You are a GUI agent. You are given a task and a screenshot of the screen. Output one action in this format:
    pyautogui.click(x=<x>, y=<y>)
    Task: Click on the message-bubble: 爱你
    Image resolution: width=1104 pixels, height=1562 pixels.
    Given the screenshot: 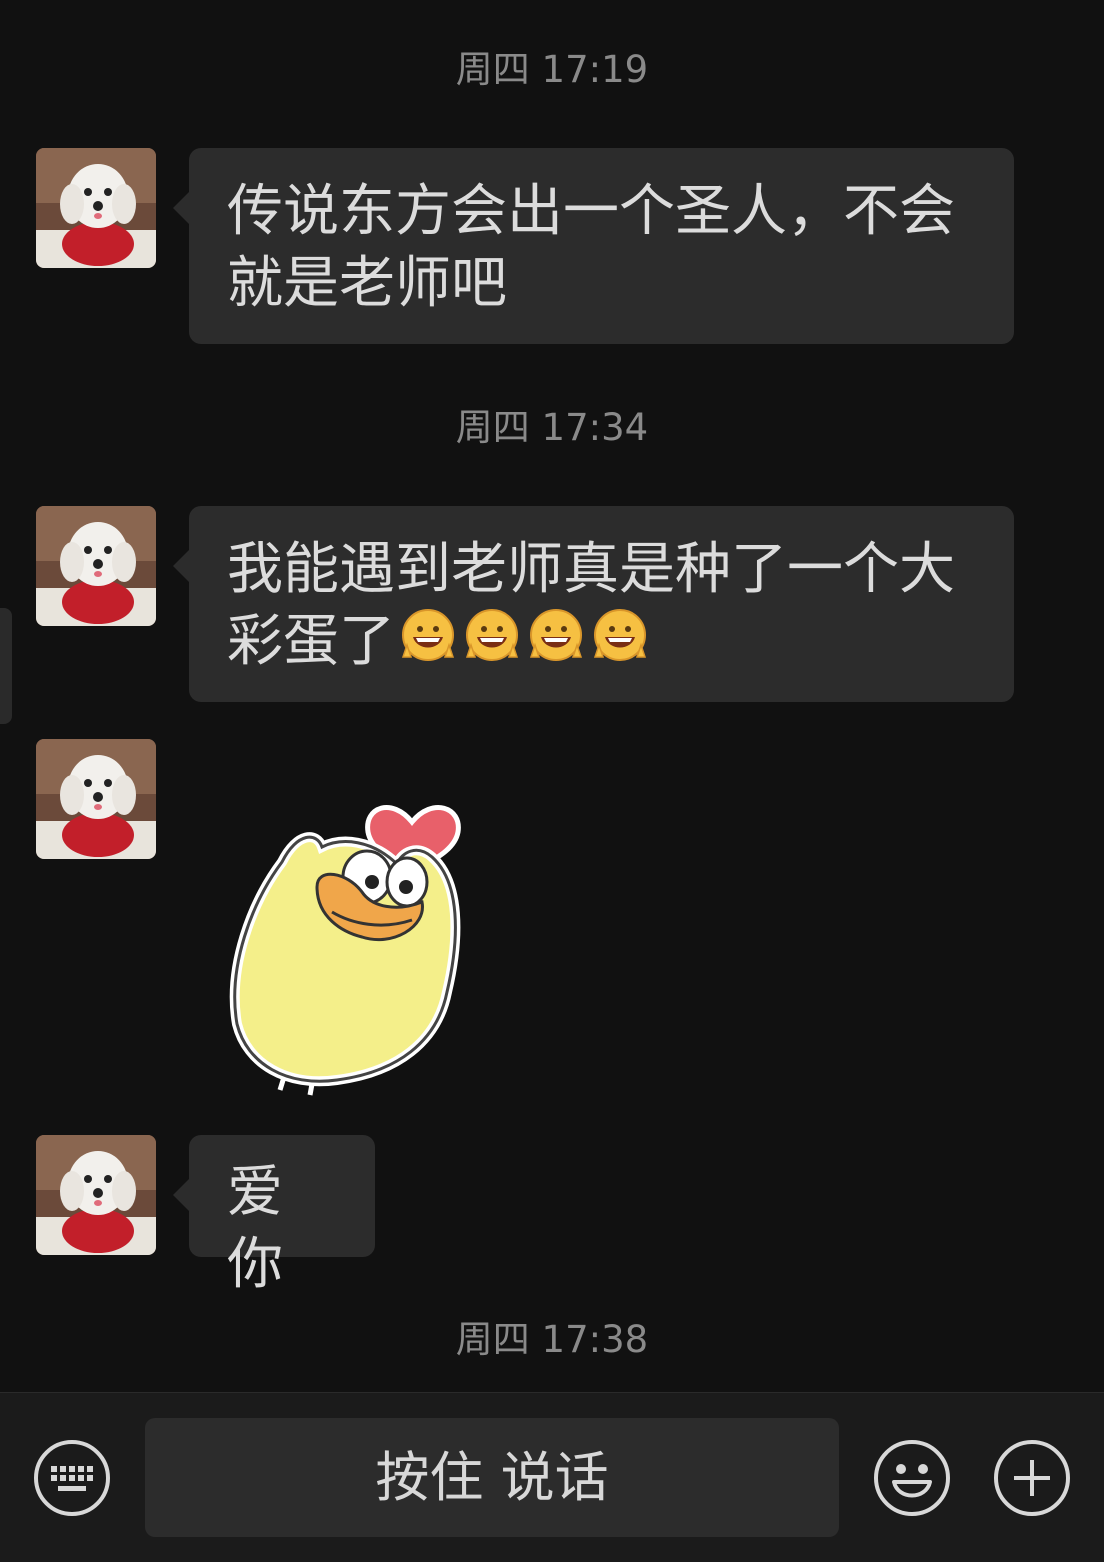 What is the action you would take?
    pyautogui.click(x=274, y=1216)
    